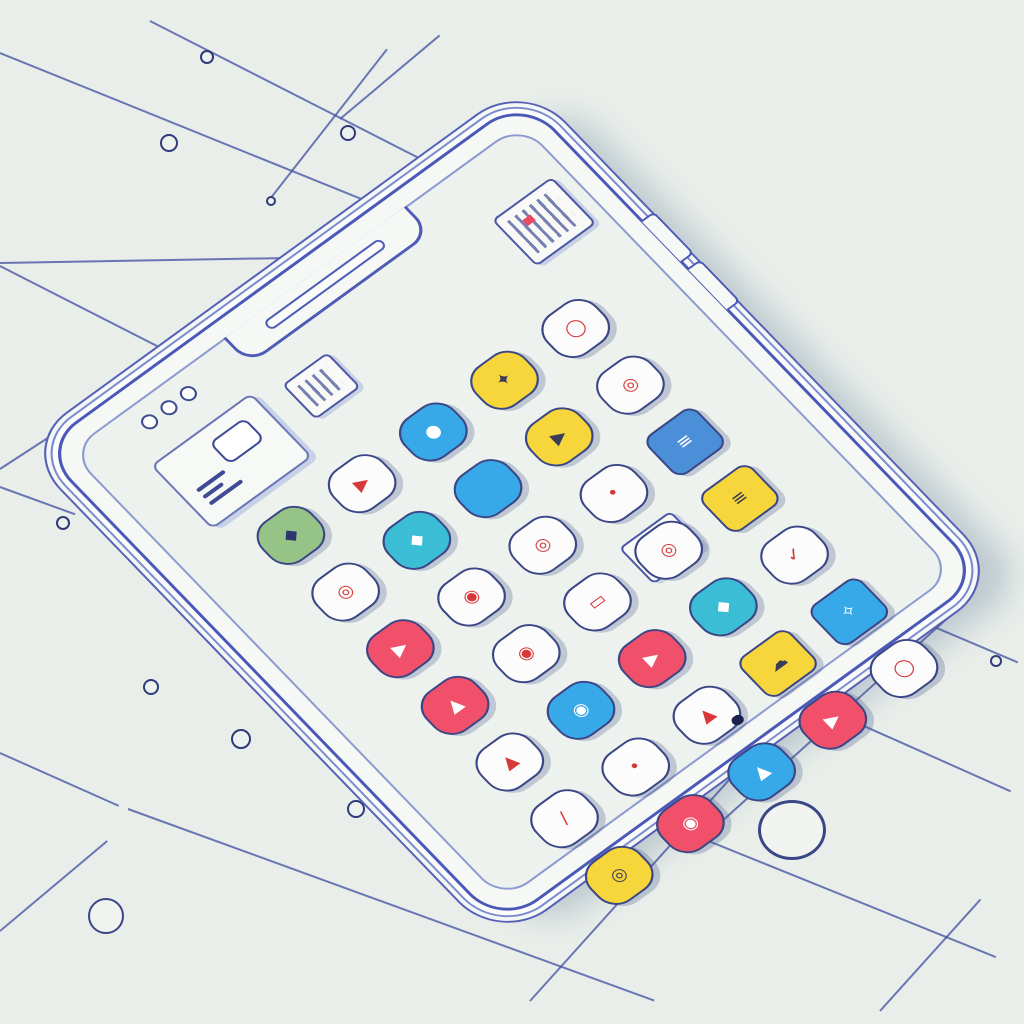 The height and width of the screenshot is (1024, 1024). I want to click on app-ring-1: ◯, so click(575, 328).